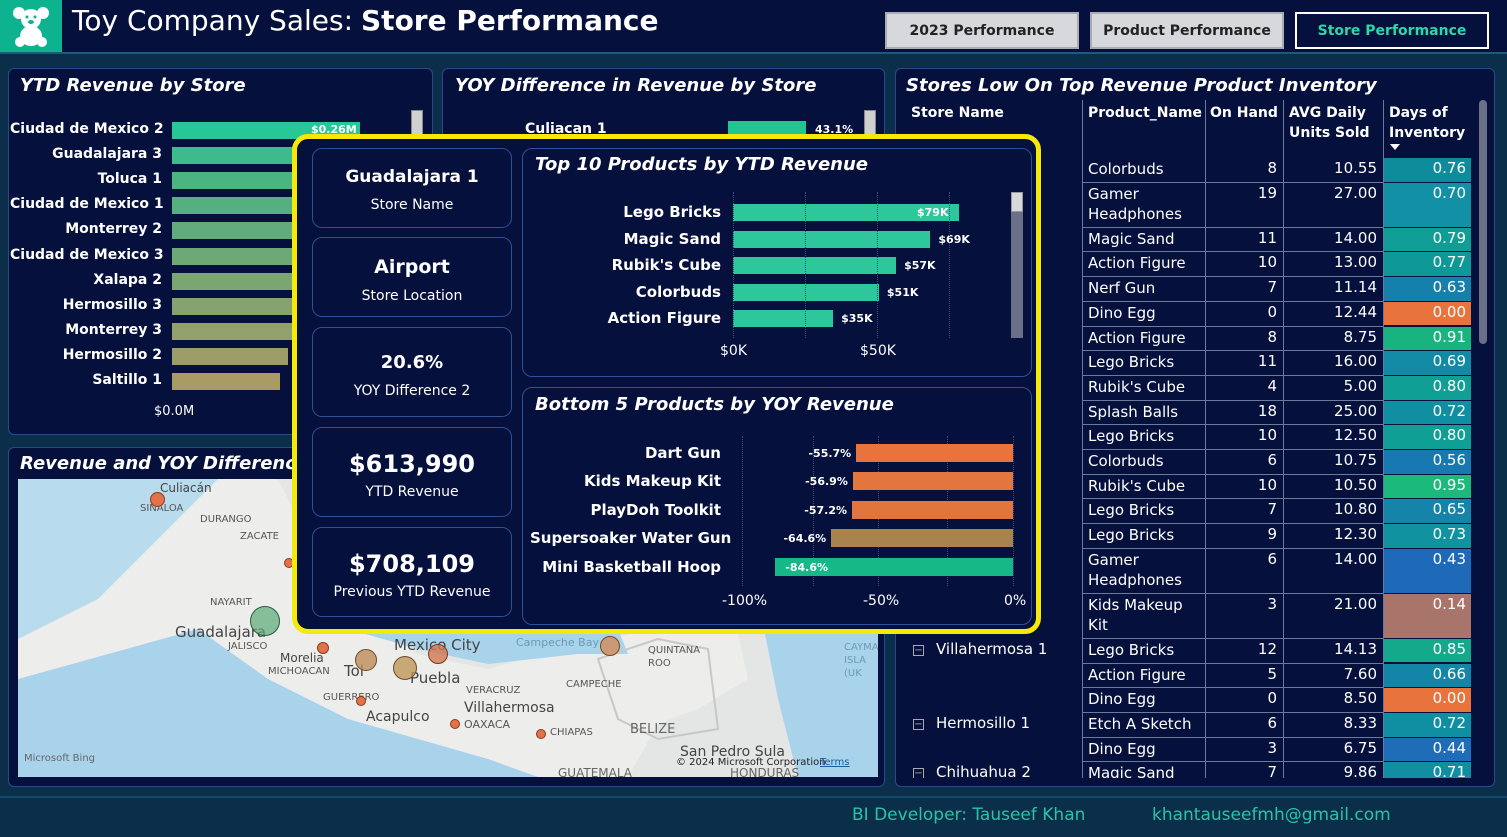 This screenshot has width=1507, height=837. I want to click on map-label-jalisco: JALISCO, so click(248, 646).